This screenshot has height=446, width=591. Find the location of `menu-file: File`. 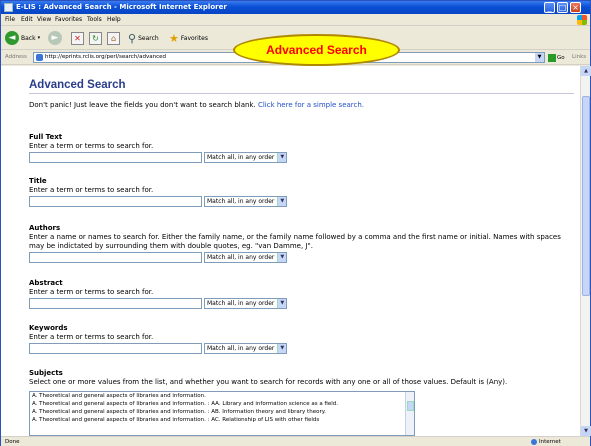

menu-file: File is located at coordinates (10, 19).